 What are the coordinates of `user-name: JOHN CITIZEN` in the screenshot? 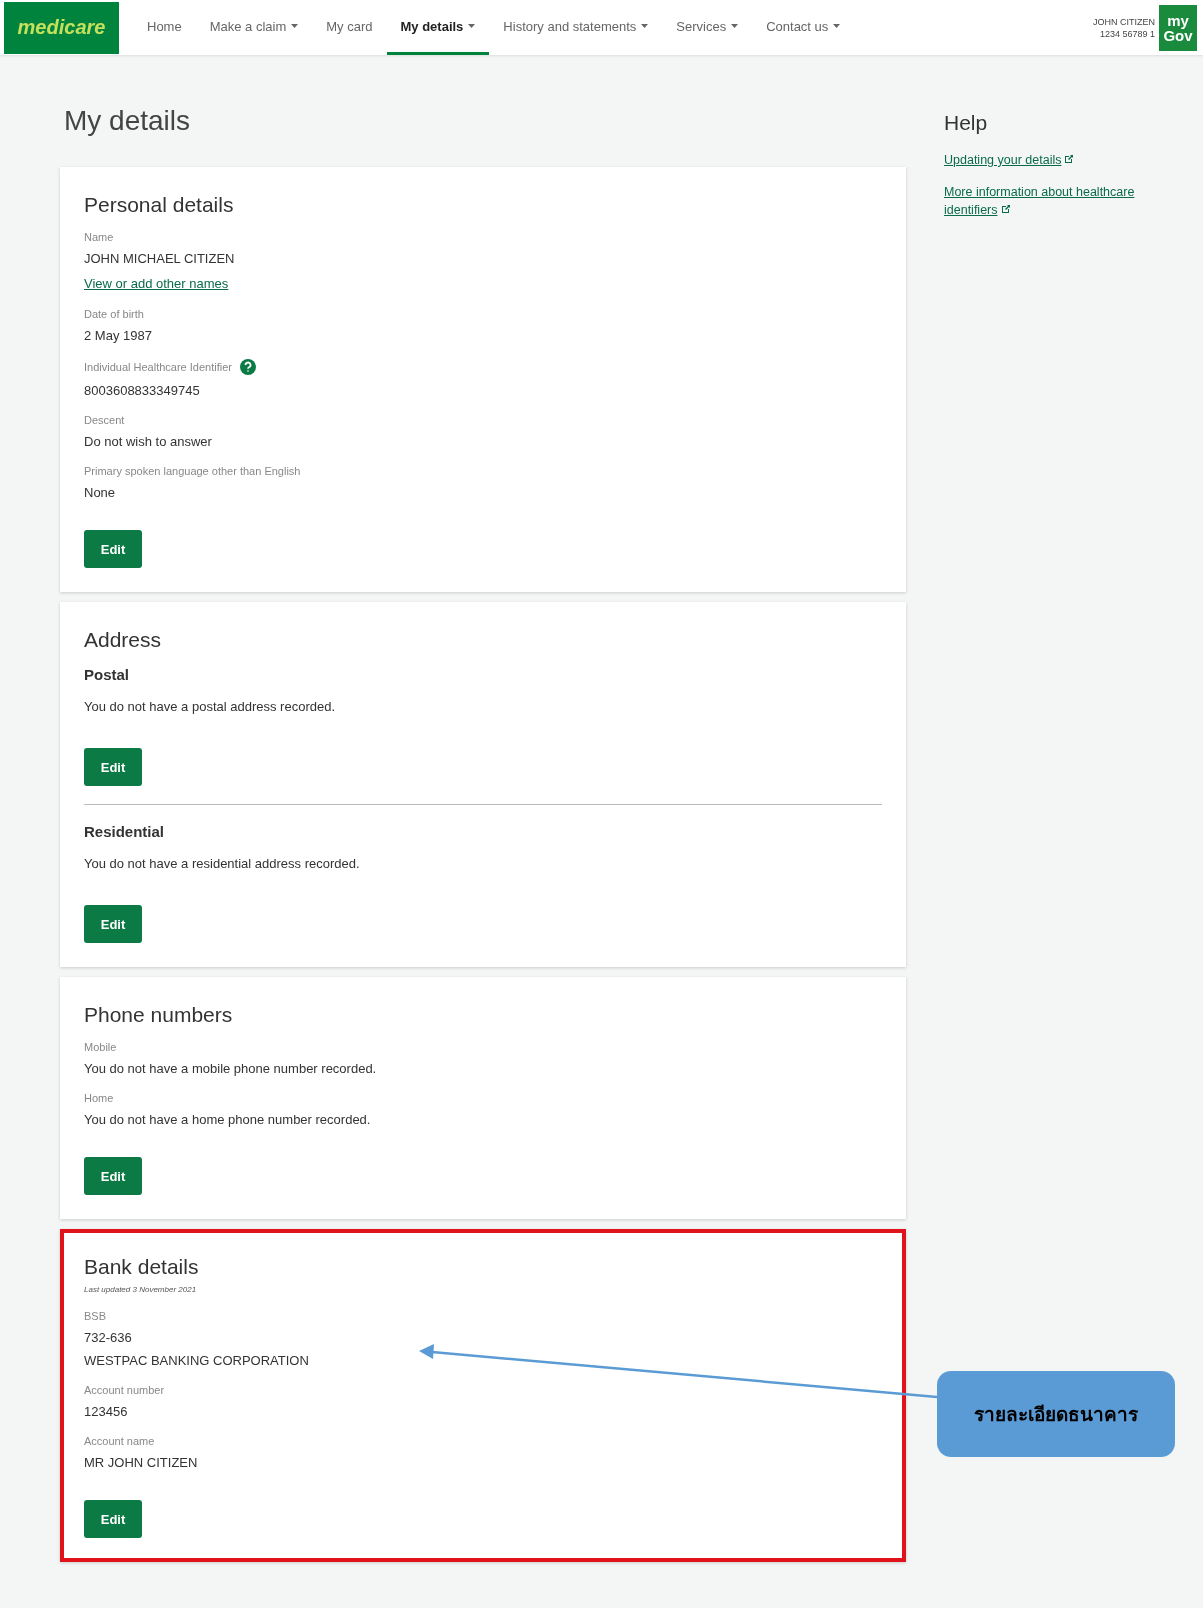 It's located at (1124, 21).